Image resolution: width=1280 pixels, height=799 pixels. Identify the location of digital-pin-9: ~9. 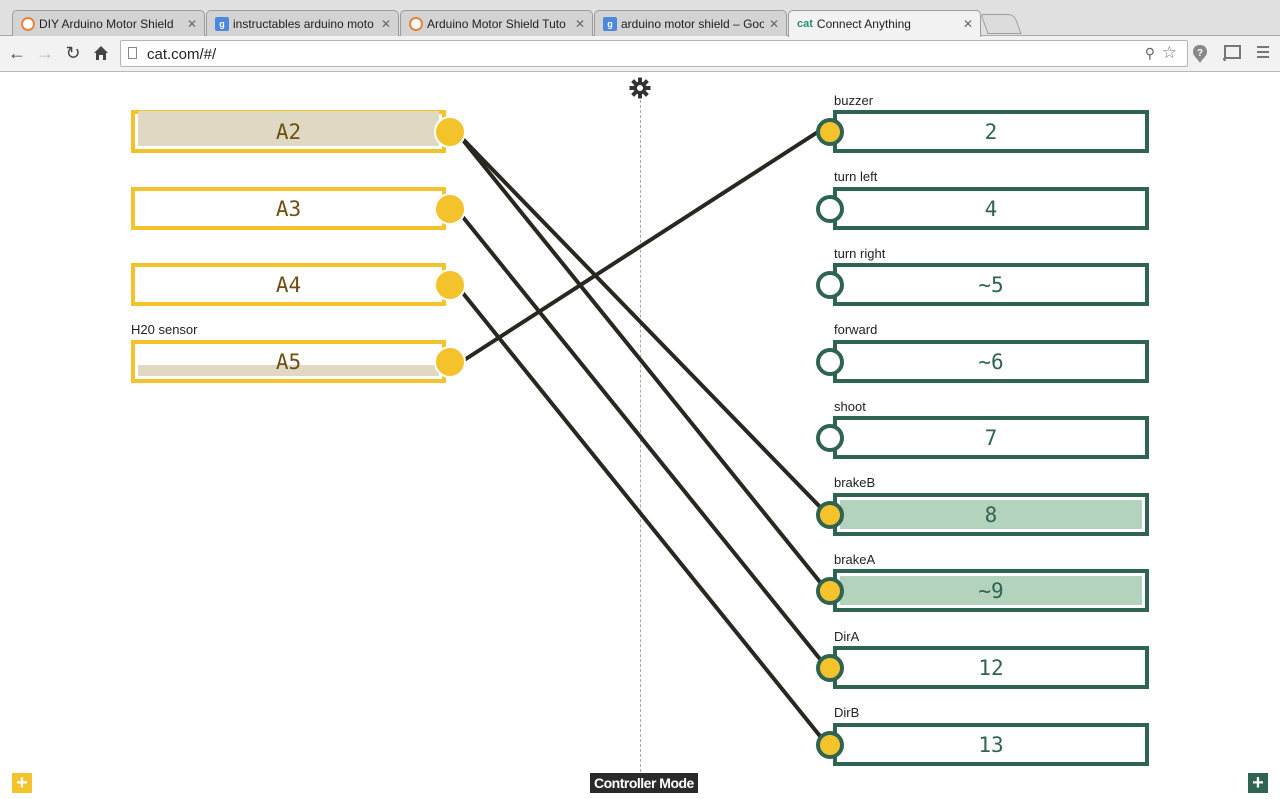
(991, 590).